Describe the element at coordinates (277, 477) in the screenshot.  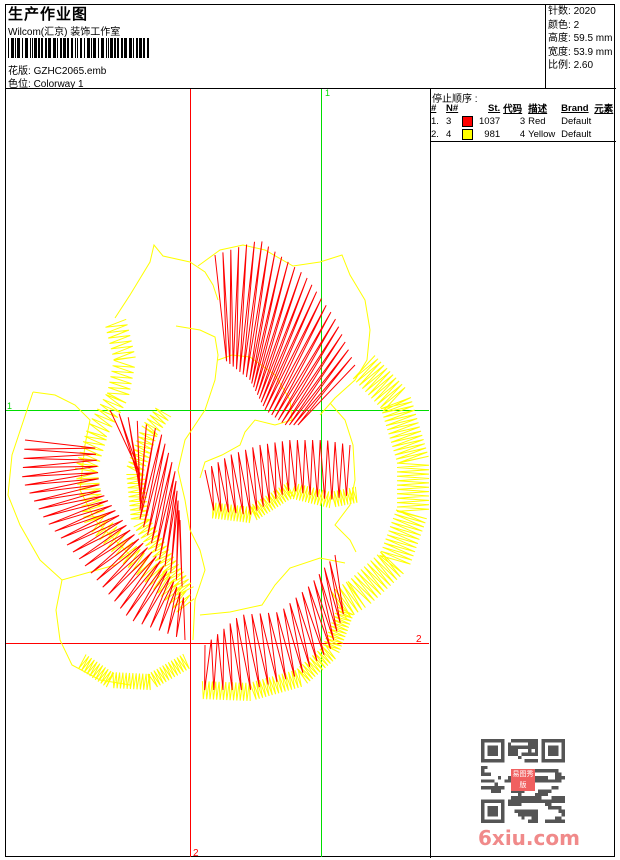
I see `red-satin-middle` at that location.